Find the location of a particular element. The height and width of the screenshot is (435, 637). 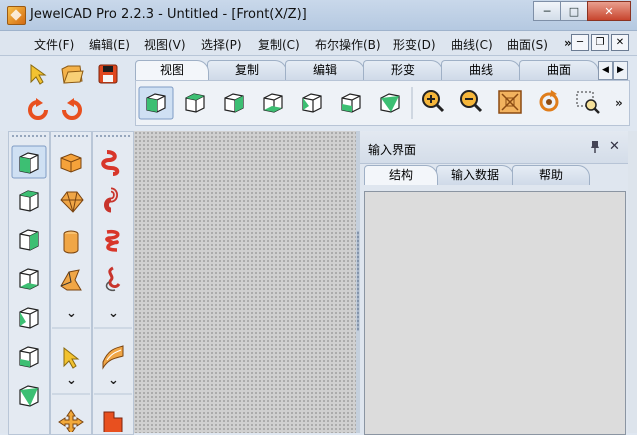

curve-collapse-arrow-icon: ⌄ is located at coordinates (113, 313).